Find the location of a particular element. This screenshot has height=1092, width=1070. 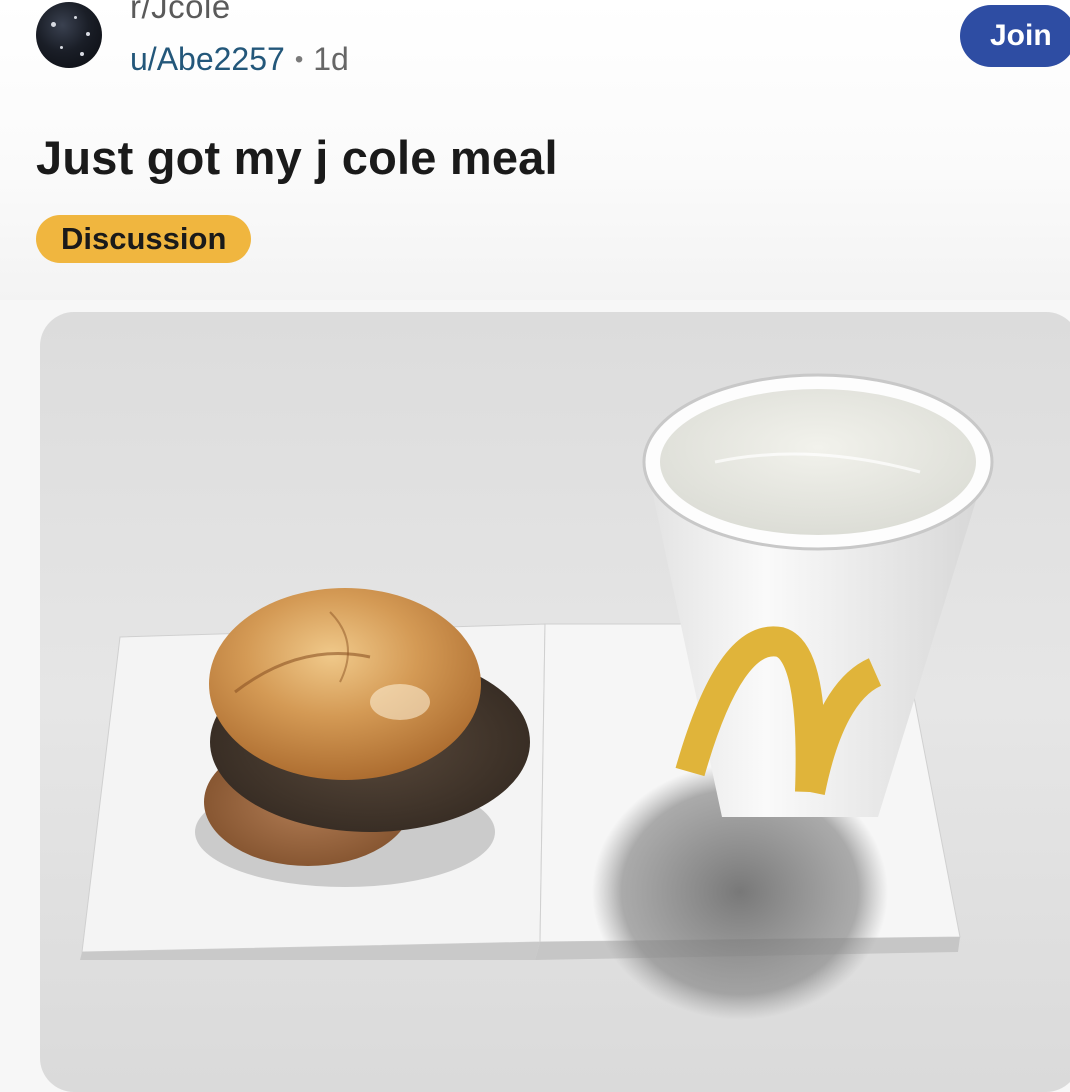

post-title: Just got my j cole meal is located at coordinates (297, 157).